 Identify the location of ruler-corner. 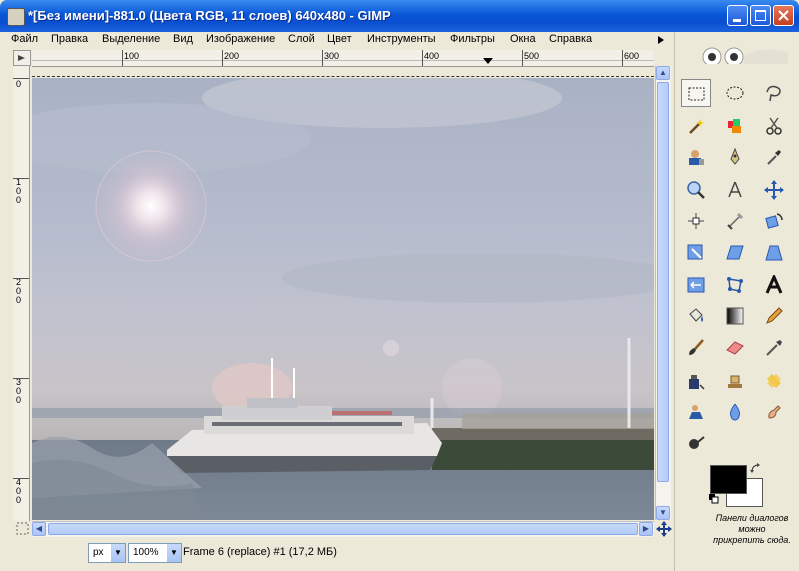
(22, 58).